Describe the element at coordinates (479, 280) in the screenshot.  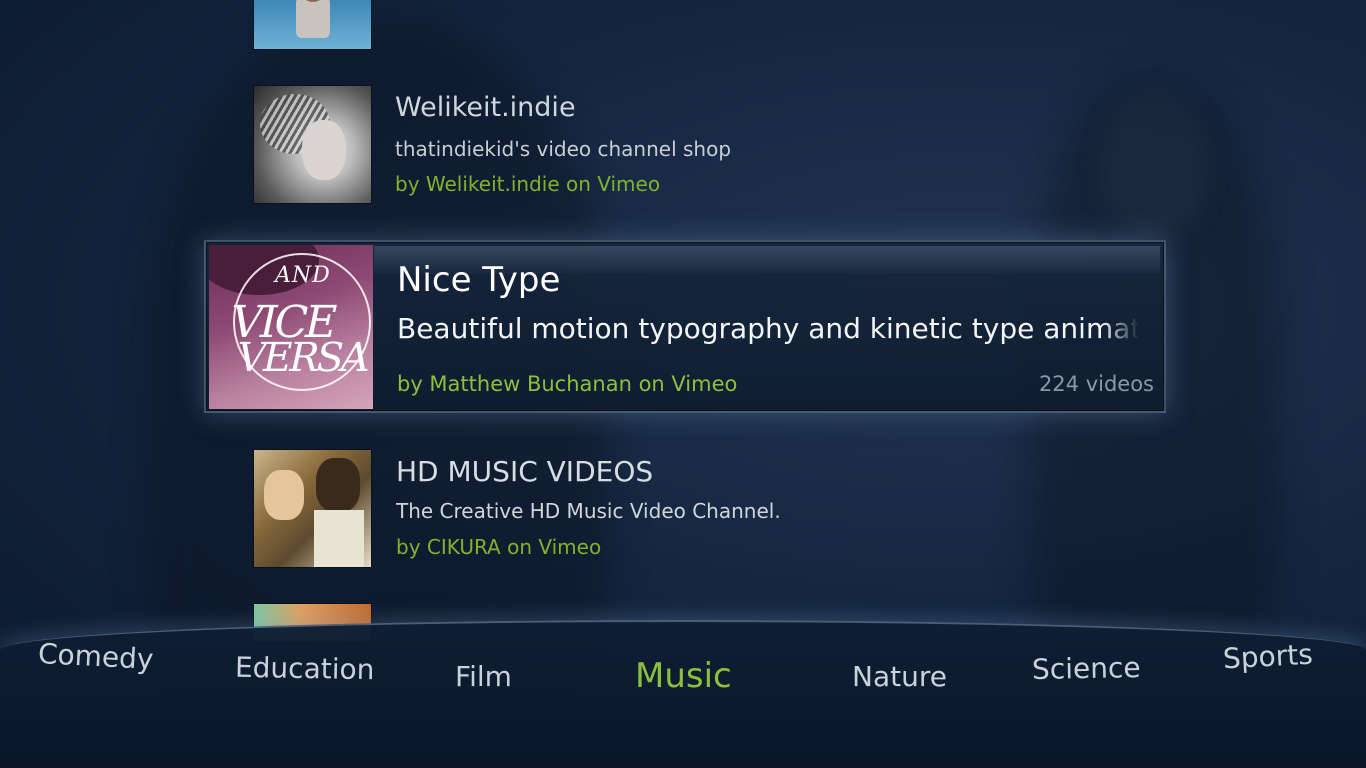
I see `channel-title: Nice Type` at that location.